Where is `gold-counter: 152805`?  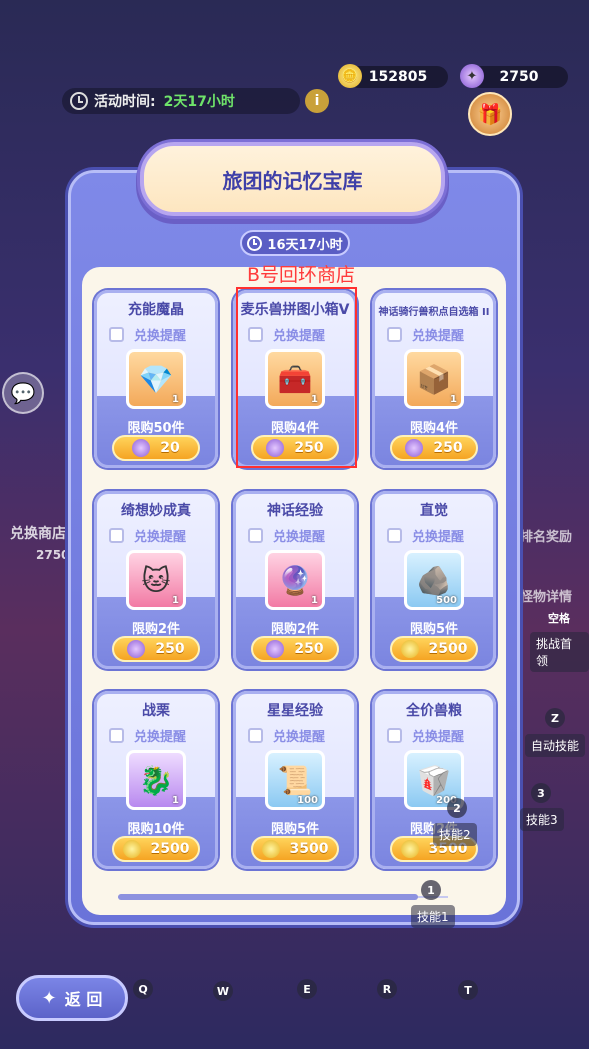 gold-counter: 152805 is located at coordinates (398, 77).